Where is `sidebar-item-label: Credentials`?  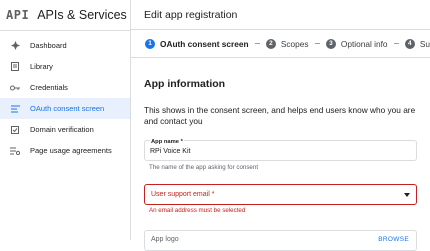
sidebar-item-label: Credentials is located at coordinates (49, 87).